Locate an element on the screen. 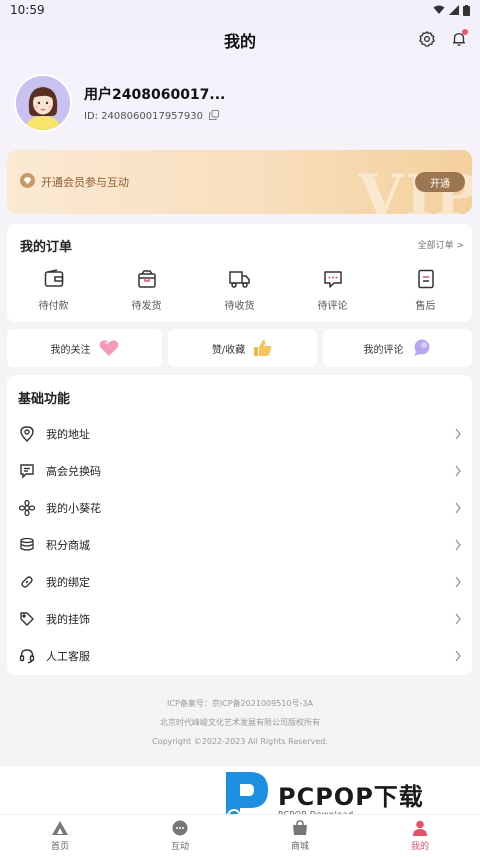 The image size is (480, 857). tab-interact: 互动 is located at coordinates (180, 836).